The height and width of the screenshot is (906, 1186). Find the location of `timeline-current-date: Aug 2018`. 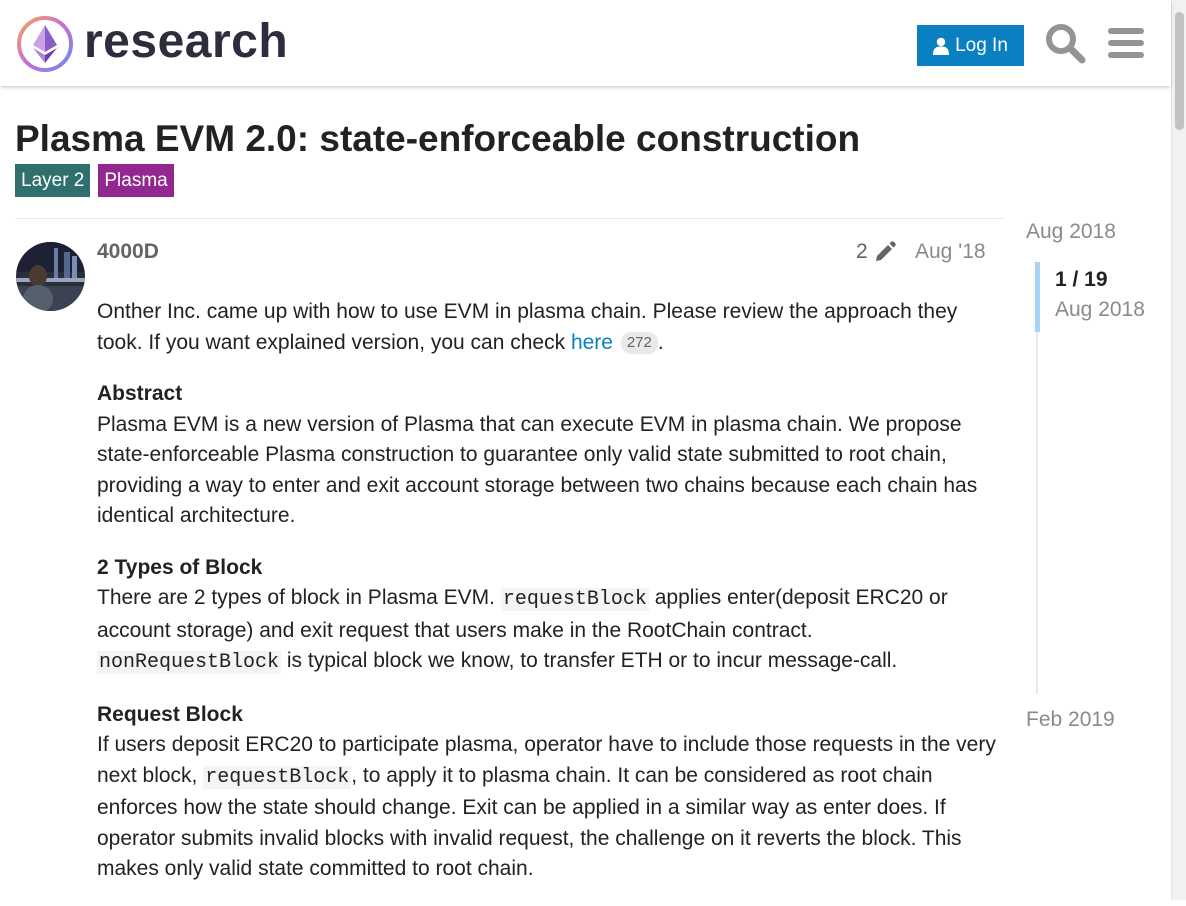

timeline-current-date: Aug 2018 is located at coordinates (1100, 309).